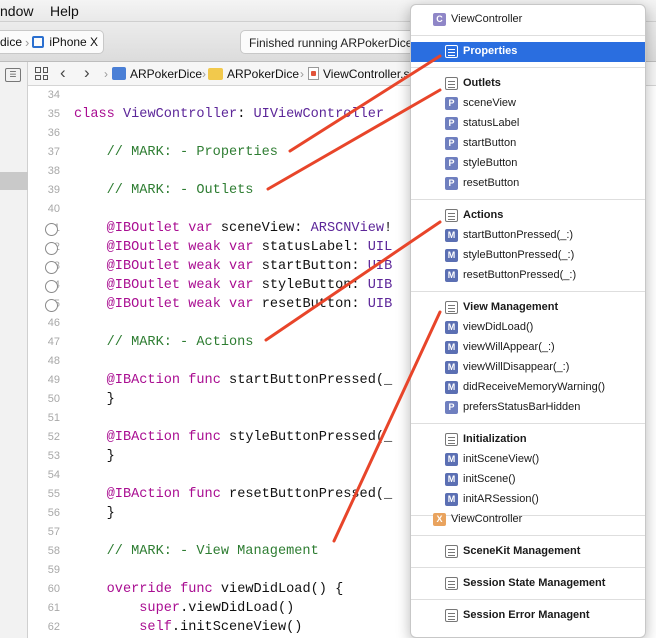 The image size is (656, 638). I want to click on line-number: 62, so click(53, 627).